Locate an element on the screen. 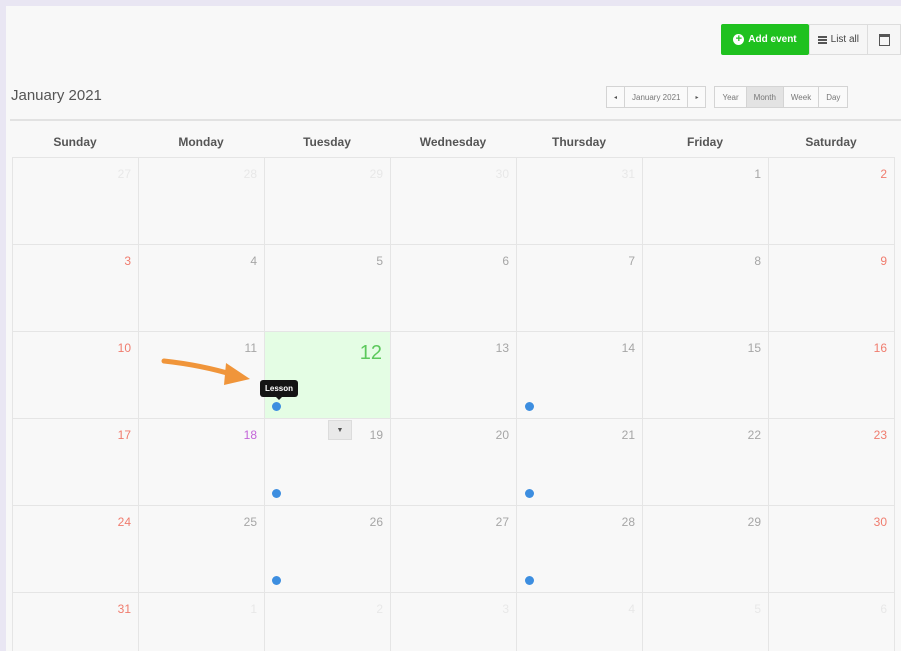 The image size is (901, 651). day-number: 13 is located at coordinates (502, 348).